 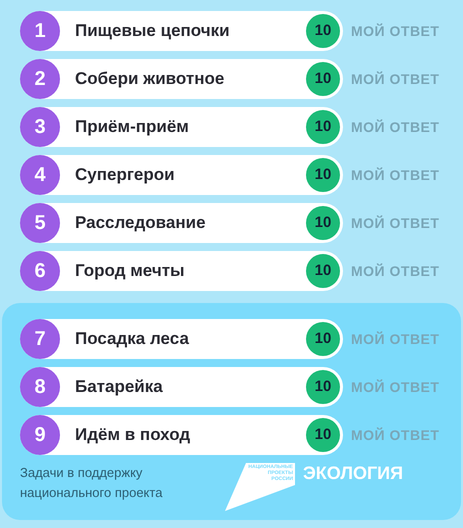 I want to click on task-bar: 7 Посадка леса 10, so click(x=181, y=339).